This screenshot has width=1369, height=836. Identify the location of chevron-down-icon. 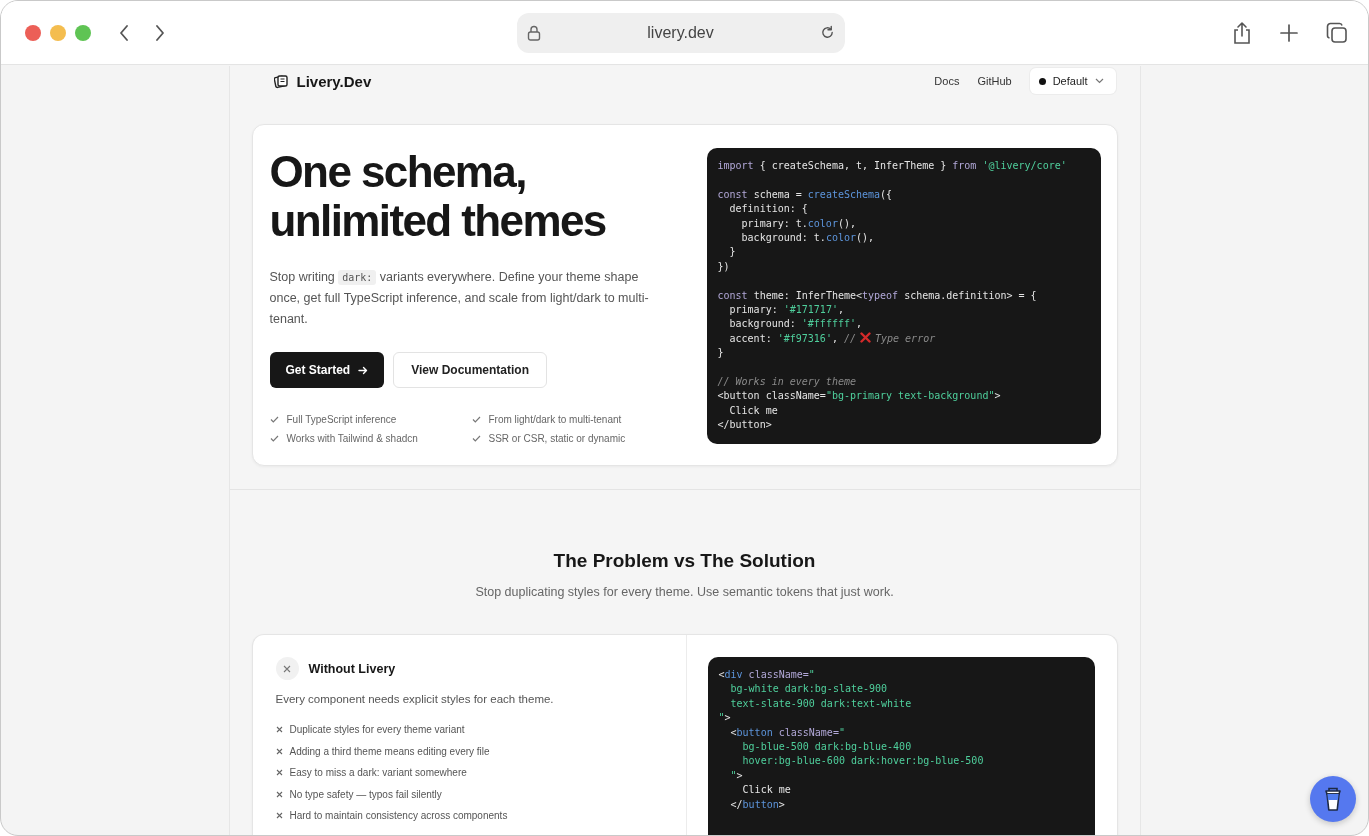
(1099, 81).